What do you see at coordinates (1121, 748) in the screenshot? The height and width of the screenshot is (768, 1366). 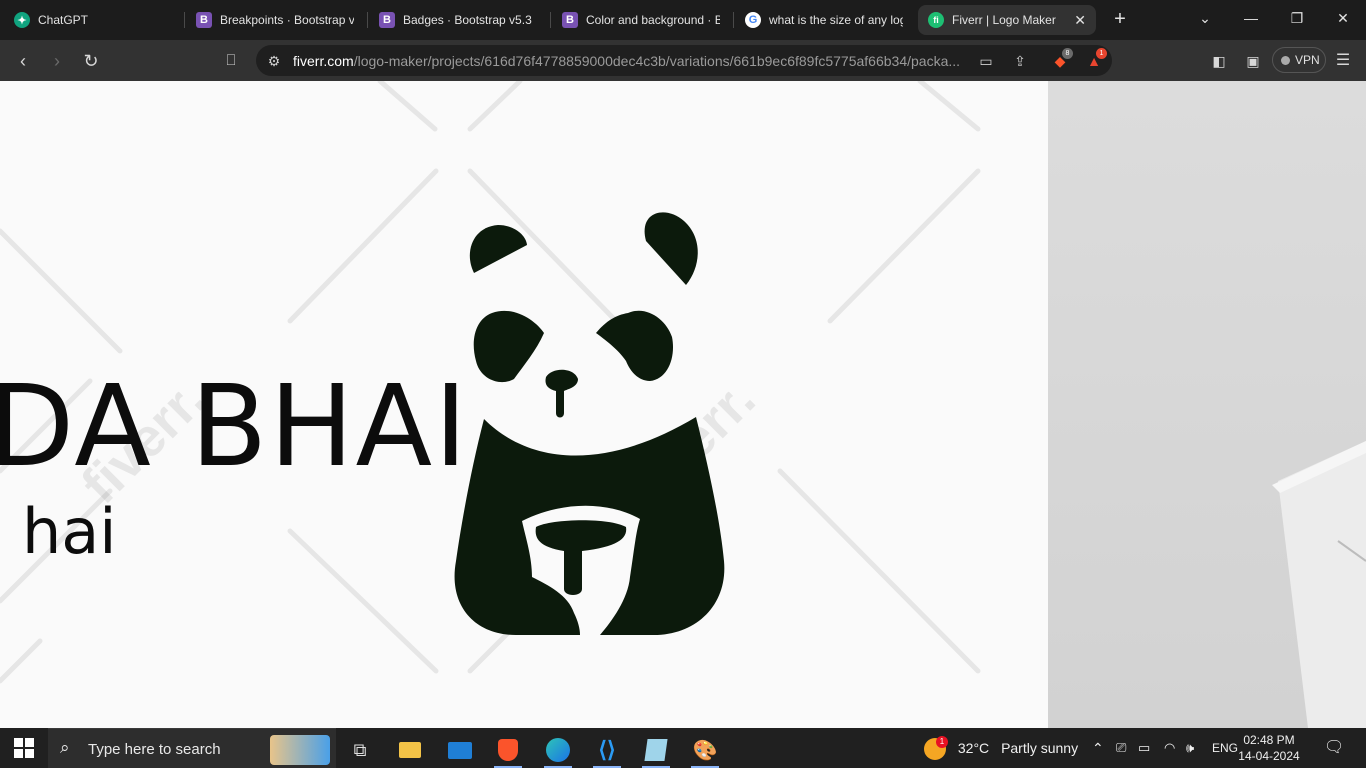 I see `meet-now-icon: ⎚` at bounding box center [1121, 748].